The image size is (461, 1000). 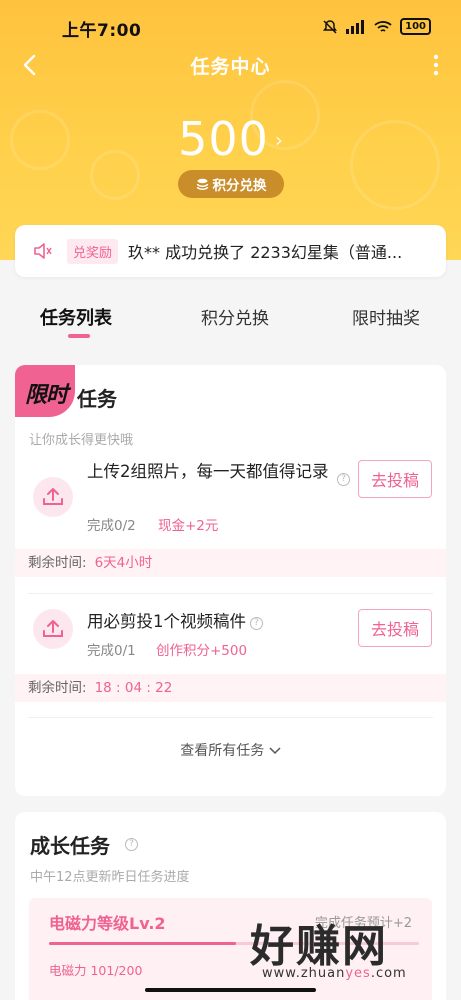 What do you see at coordinates (275, 751) in the screenshot?
I see `chevron-down-icon` at bounding box center [275, 751].